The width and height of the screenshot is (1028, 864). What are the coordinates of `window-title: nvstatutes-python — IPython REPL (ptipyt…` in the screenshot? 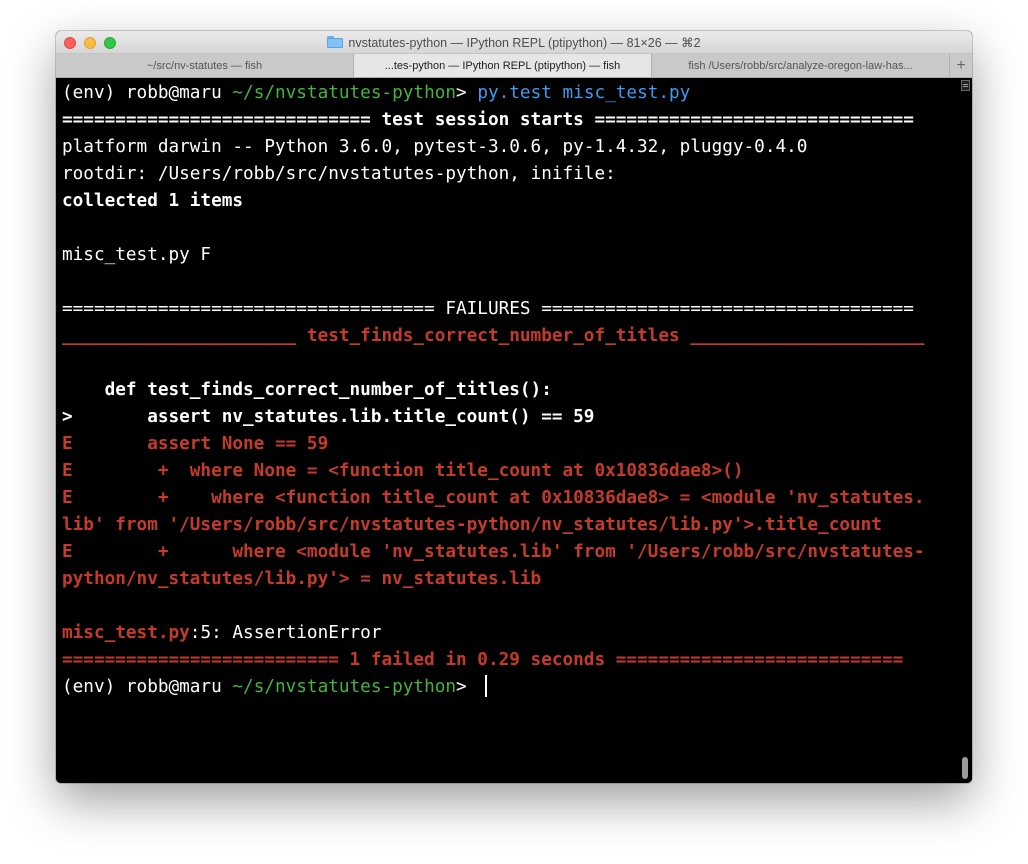 It's located at (524, 42).